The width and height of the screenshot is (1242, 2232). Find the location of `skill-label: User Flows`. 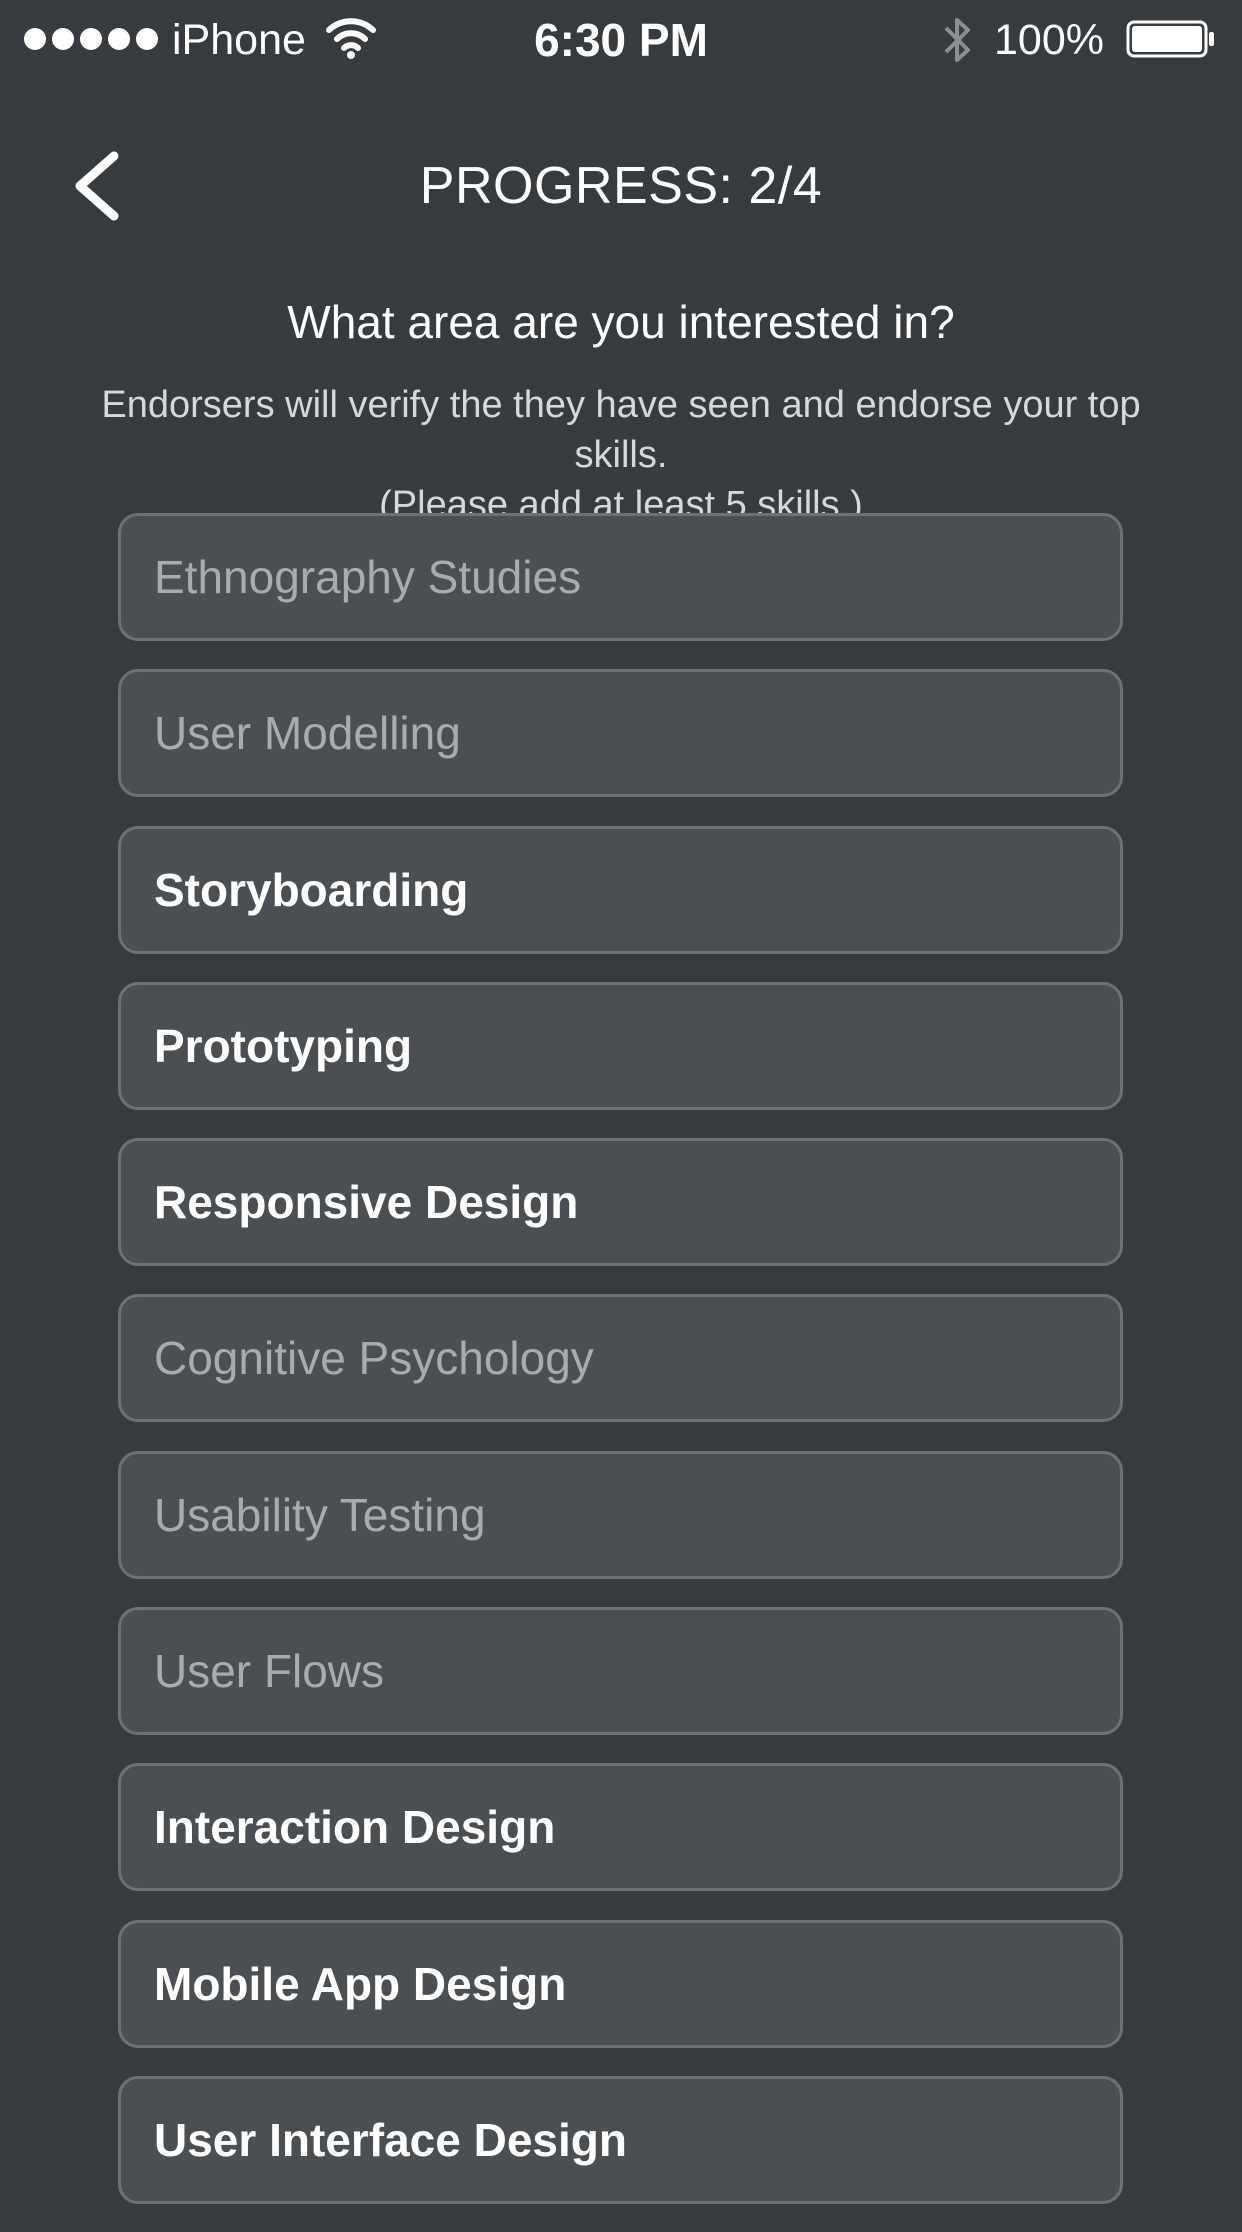

skill-label: User Flows is located at coordinates (269, 1671).